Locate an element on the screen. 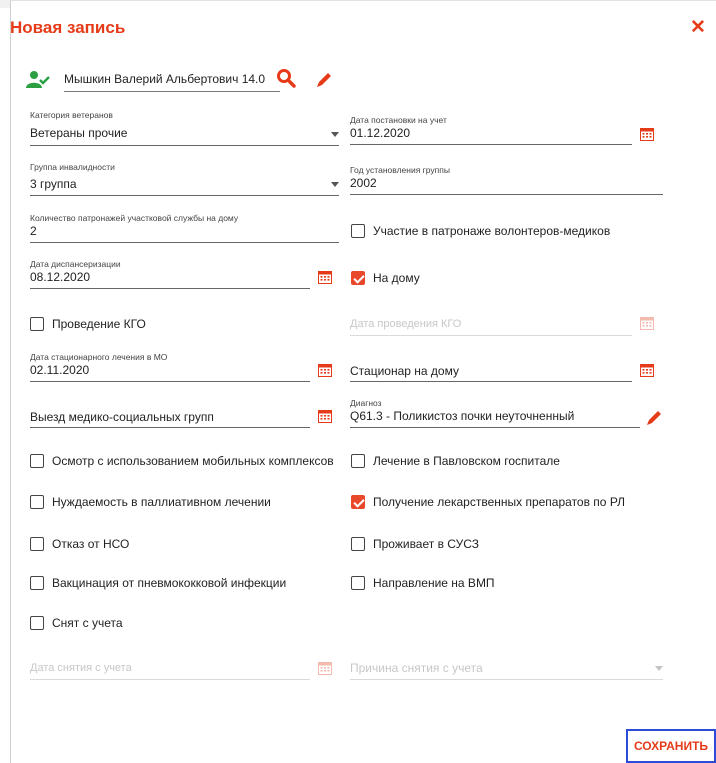 The height and width of the screenshot is (763, 716). pavlovsky-checkbox: Лечение в Павловском госпитале is located at coordinates (455, 461).